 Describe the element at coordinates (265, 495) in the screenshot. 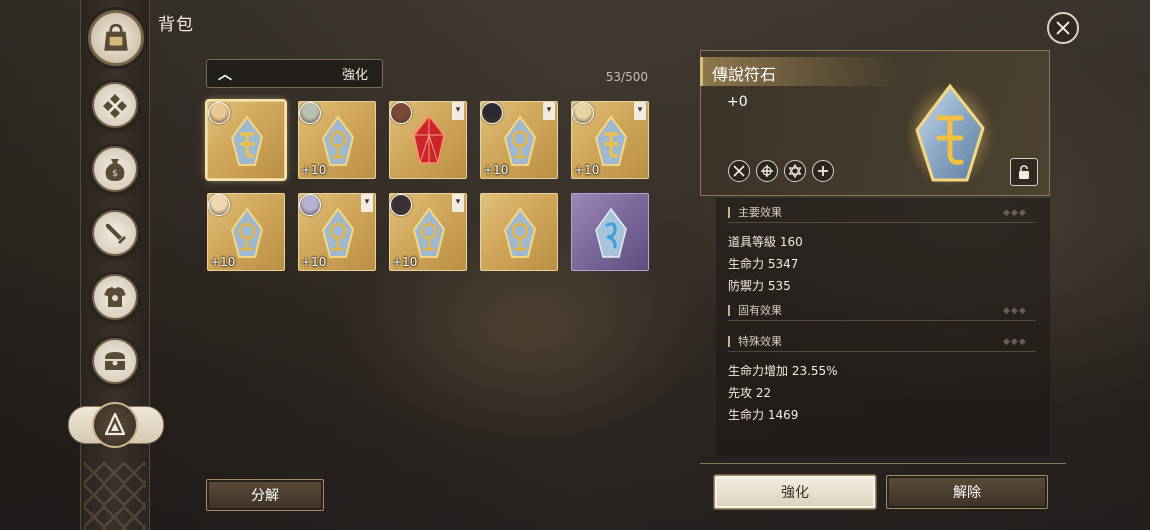

I see `decompose-button: 分解` at that location.